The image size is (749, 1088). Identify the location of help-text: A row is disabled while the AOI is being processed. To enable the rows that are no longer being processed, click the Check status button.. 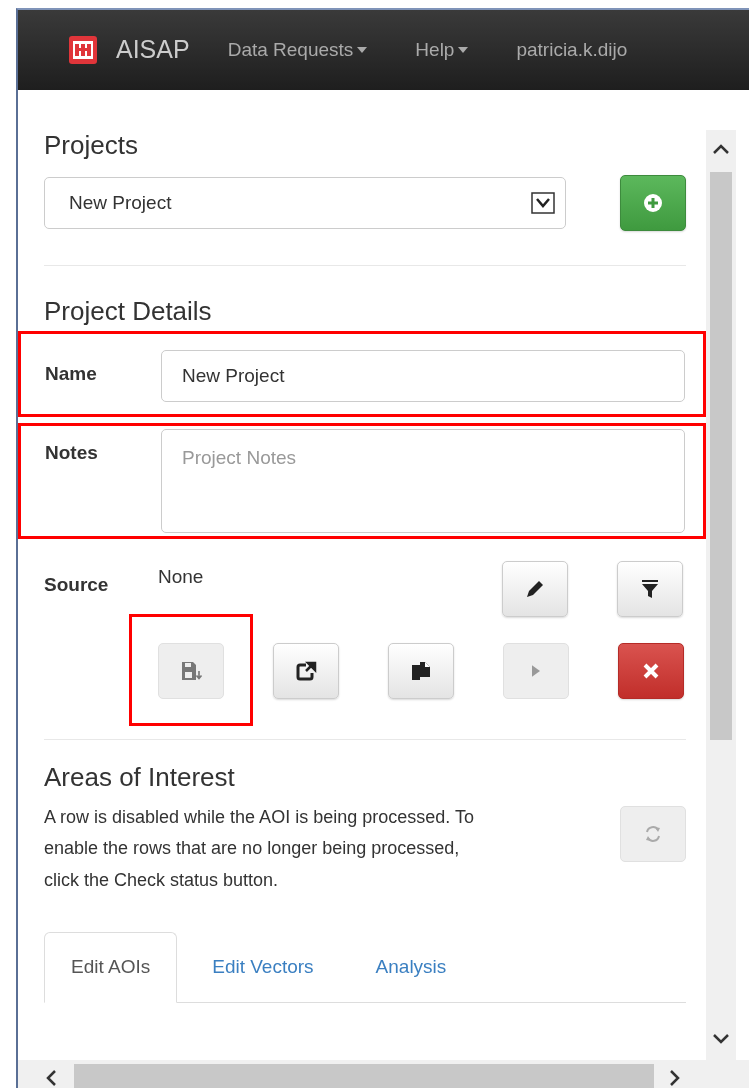
(259, 848).